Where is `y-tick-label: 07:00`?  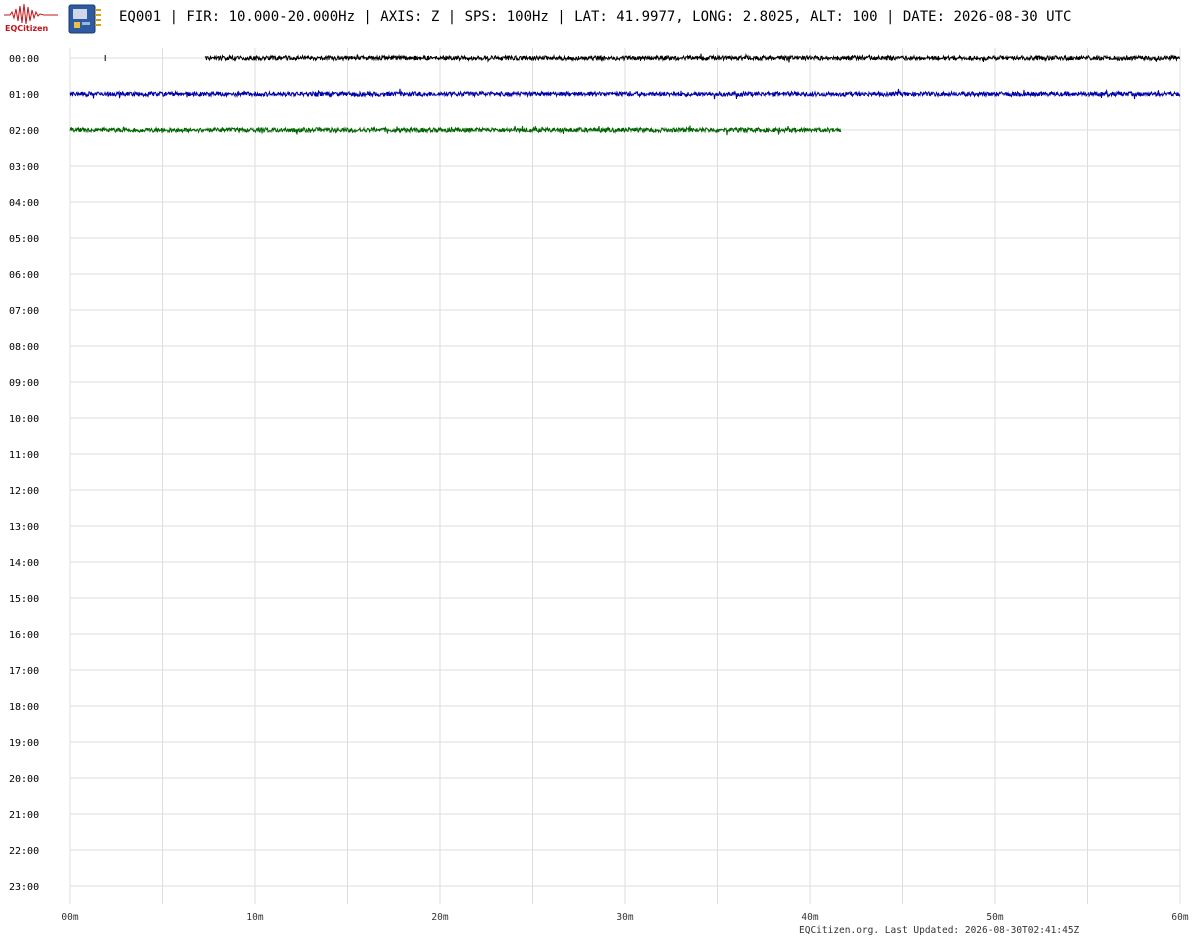 y-tick-label: 07:00 is located at coordinates (24, 311).